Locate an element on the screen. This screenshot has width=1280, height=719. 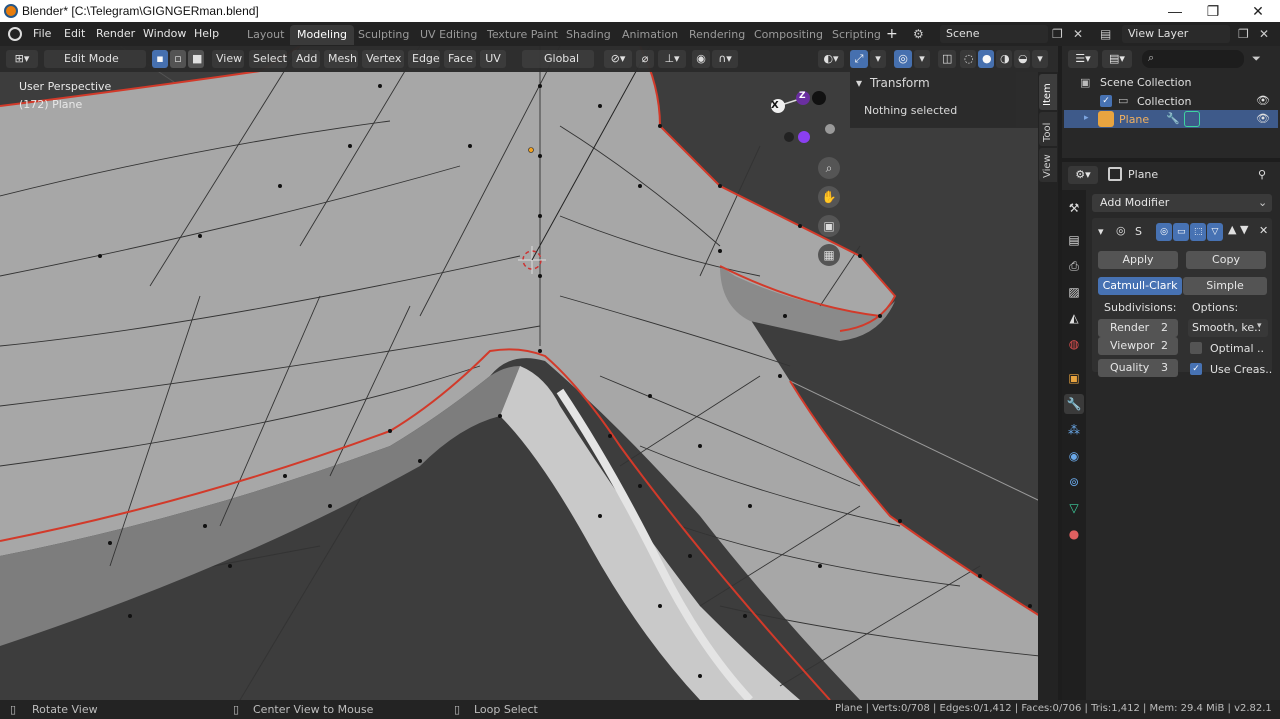
apply-button: Apply is located at coordinates (1138, 260).